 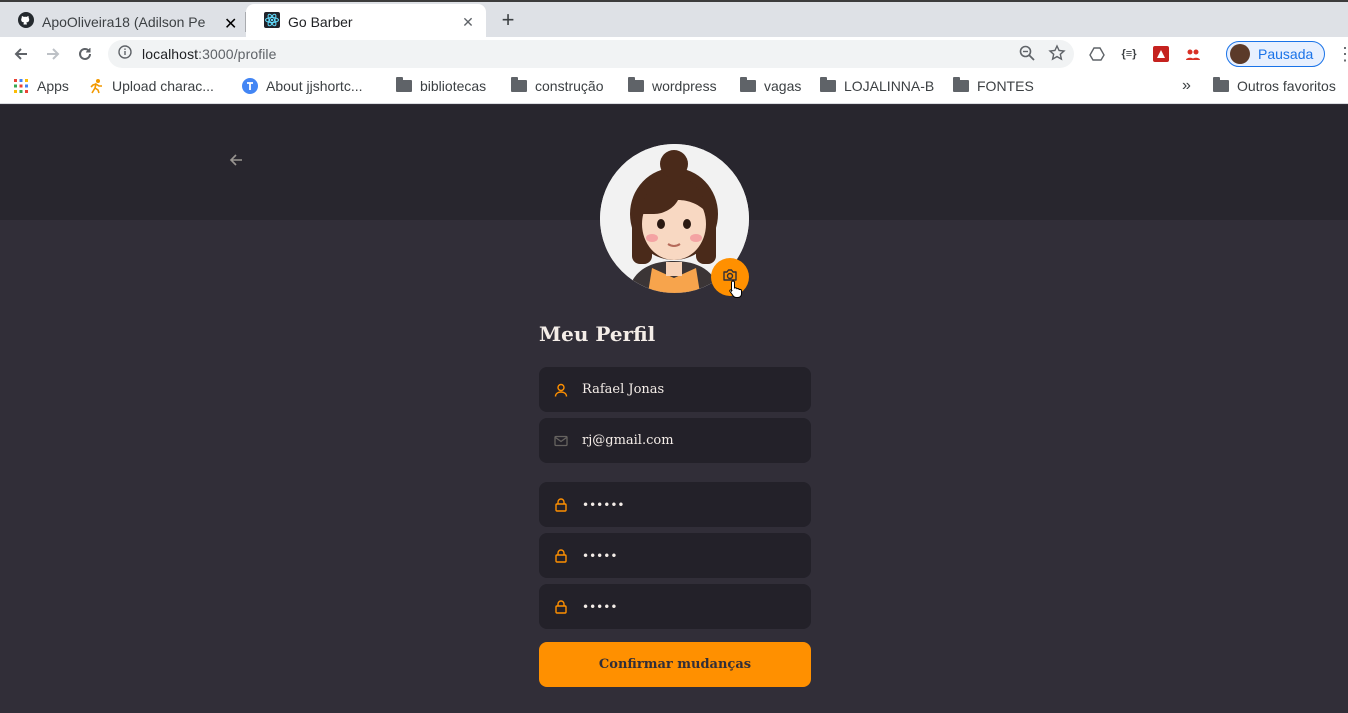 I want to click on confirm-password-field, so click(x=675, y=606).